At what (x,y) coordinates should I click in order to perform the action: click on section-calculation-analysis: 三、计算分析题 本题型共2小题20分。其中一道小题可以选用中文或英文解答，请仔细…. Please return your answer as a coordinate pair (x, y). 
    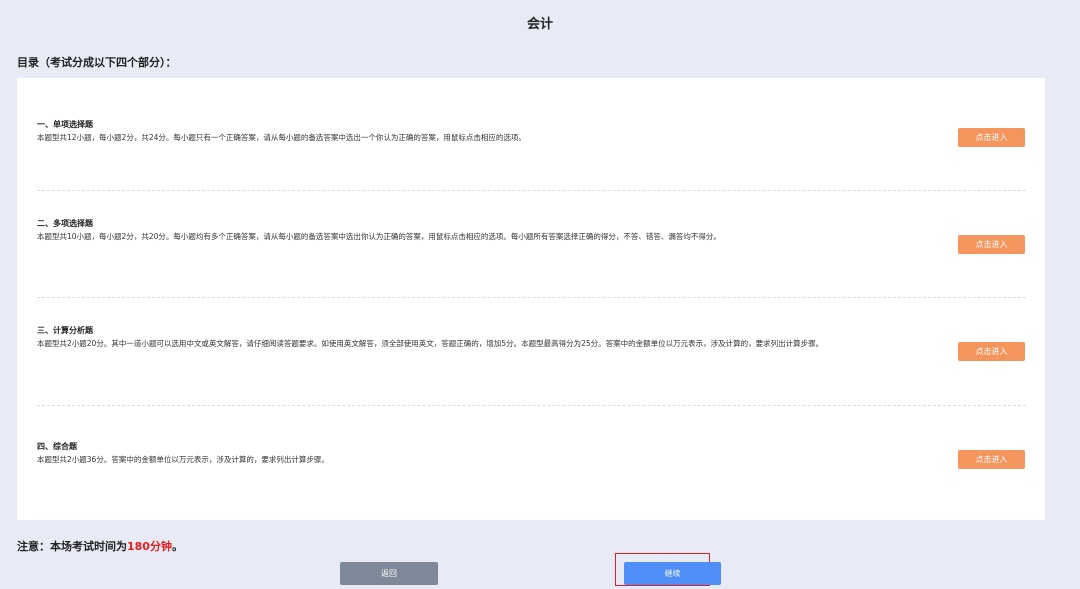
    Looking at the image, I should click on (437, 337).